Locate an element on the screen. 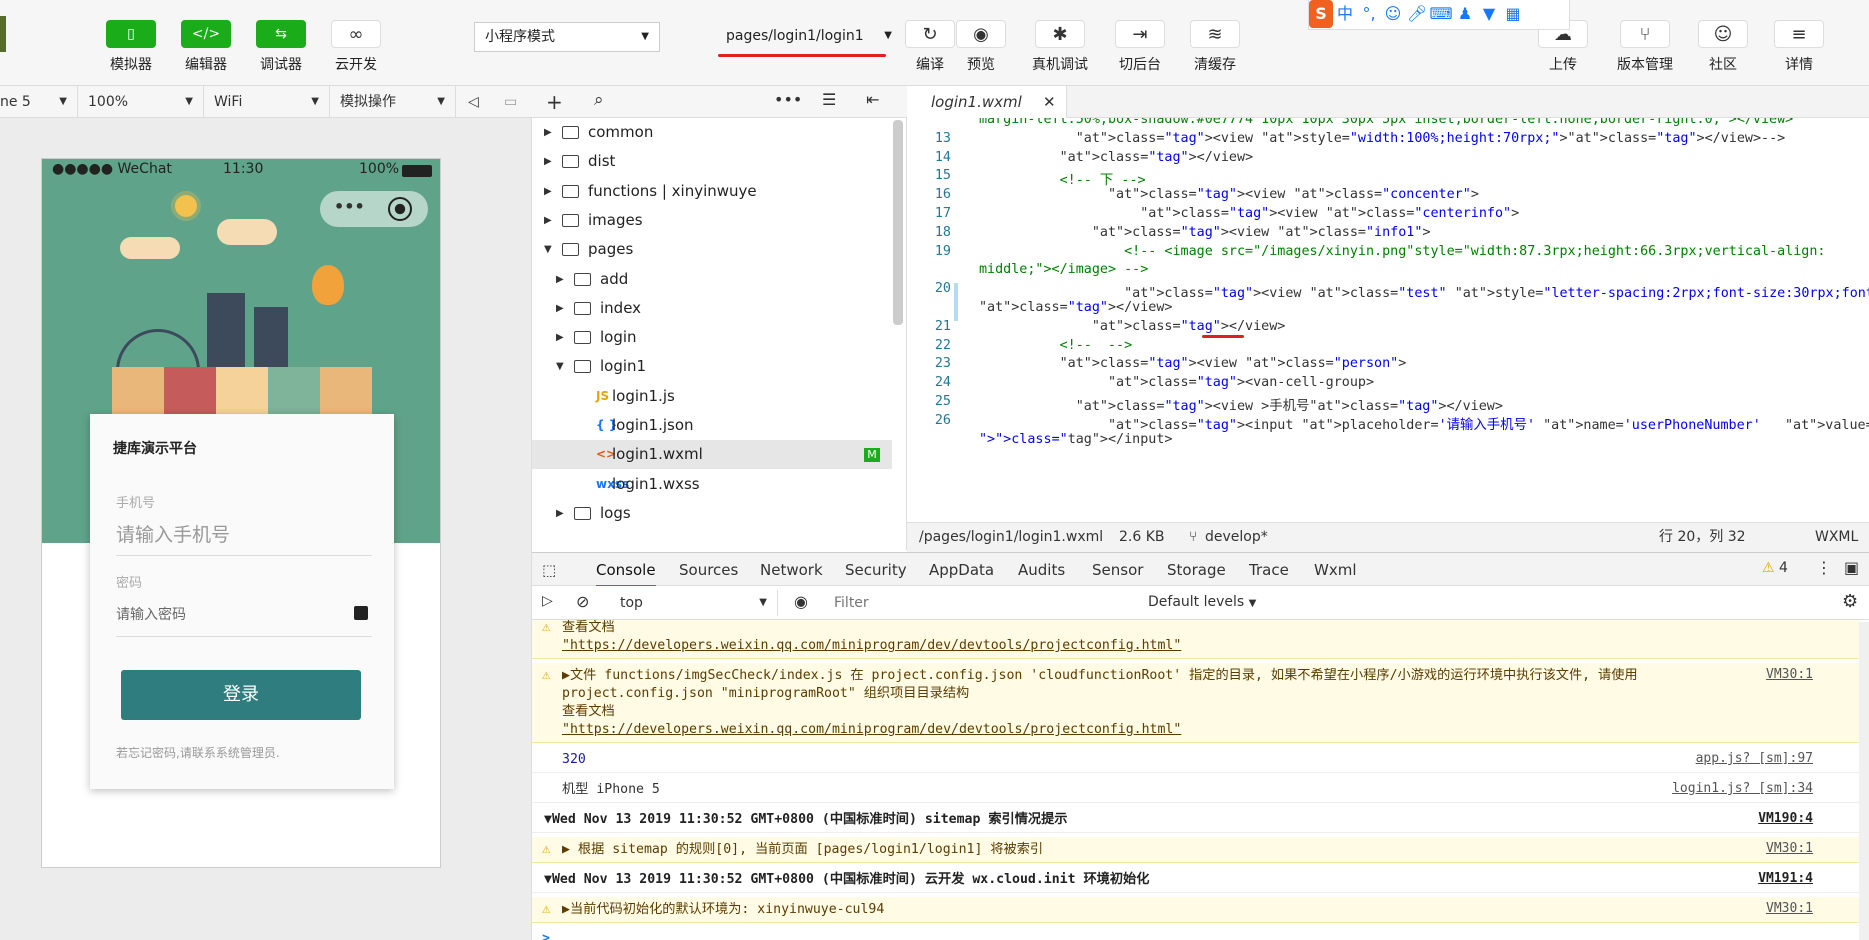 This screenshot has height=940, width=1869. tab-wxml: Wxml is located at coordinates (1335, 570).